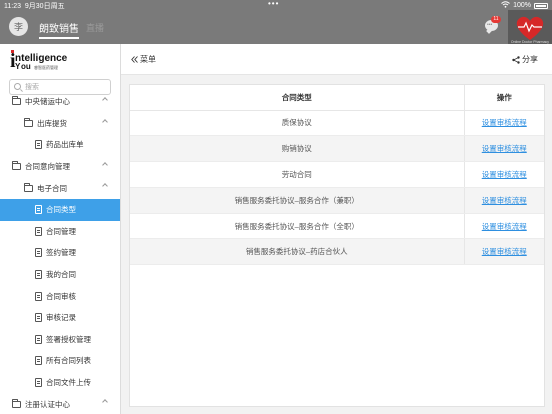  I want to click on sidebar-item: 合同审核, so click(60, 296).